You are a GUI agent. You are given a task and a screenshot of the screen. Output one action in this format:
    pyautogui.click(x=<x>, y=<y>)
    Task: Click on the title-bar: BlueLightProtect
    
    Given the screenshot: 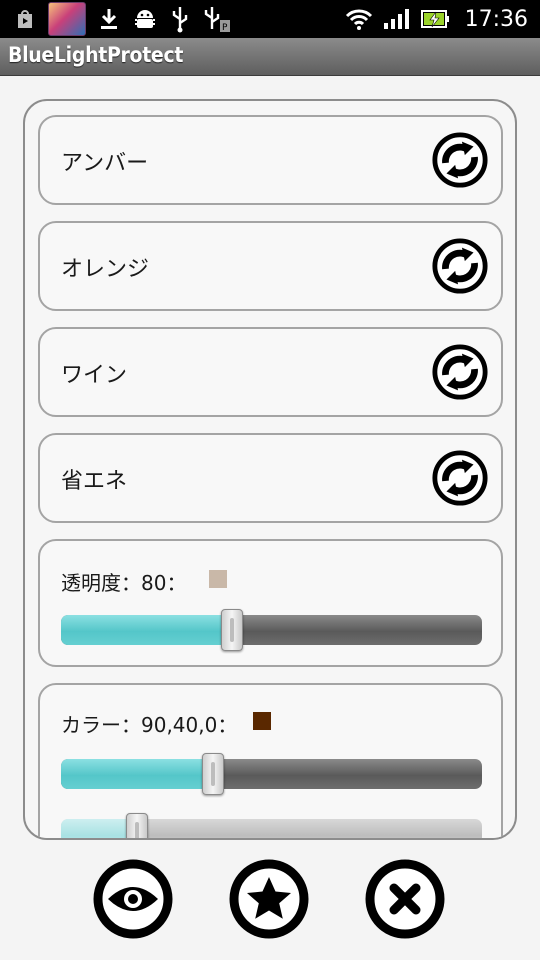 What is the action you would take?
    pyautogui.click(x=270, y=57)
    